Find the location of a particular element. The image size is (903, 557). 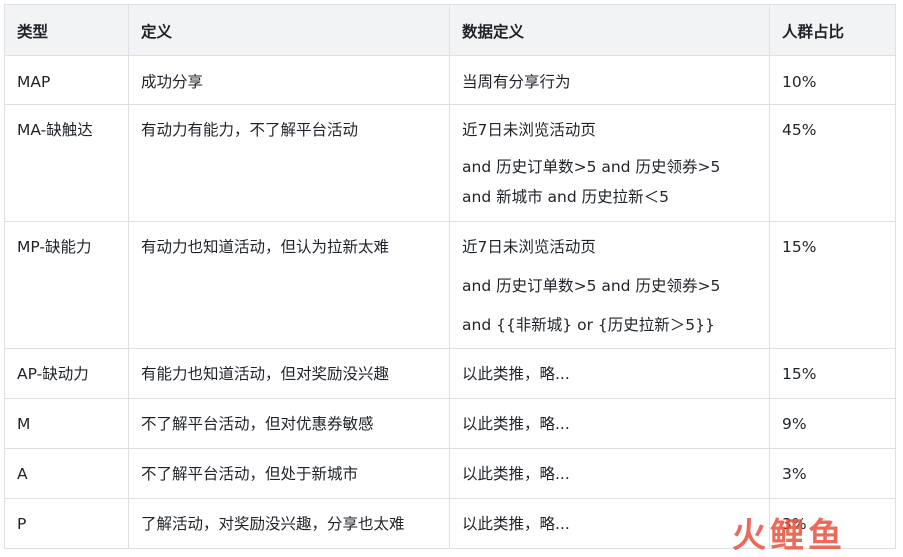

cell-definition: 有动力有能力，不了解平台活动 is located at coordinates (289, 163).